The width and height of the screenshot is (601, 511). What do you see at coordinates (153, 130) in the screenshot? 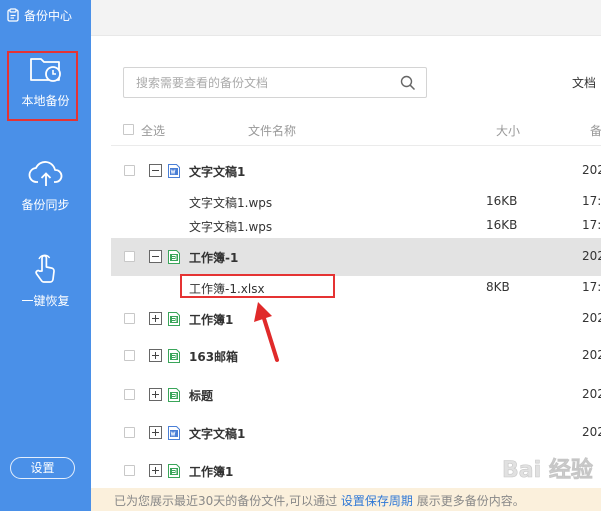
I see `select-all-label: 全选` at bounding box center [153, 130].